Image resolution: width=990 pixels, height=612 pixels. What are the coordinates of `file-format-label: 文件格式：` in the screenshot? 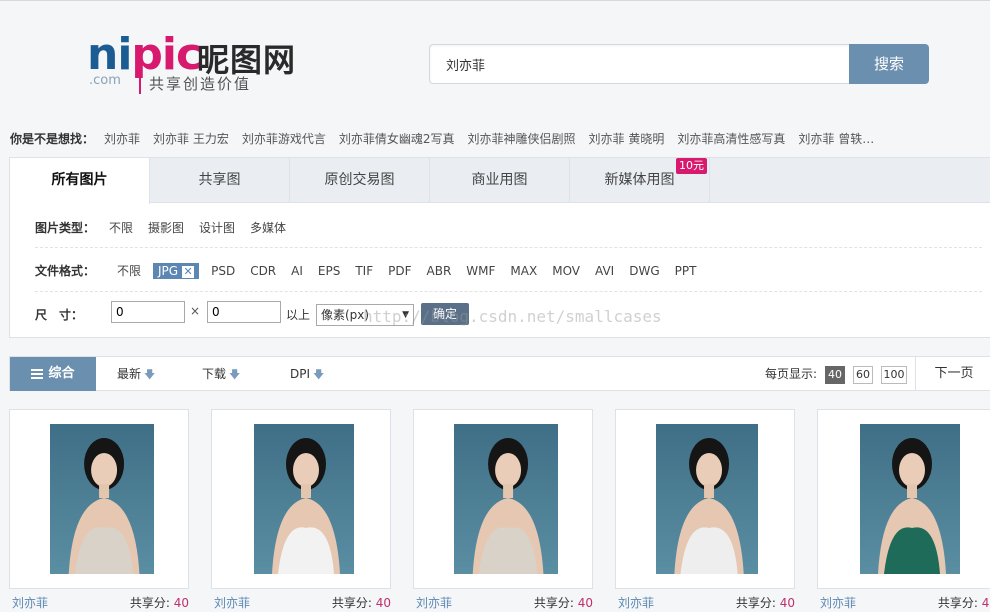 It's located at (65, 271).